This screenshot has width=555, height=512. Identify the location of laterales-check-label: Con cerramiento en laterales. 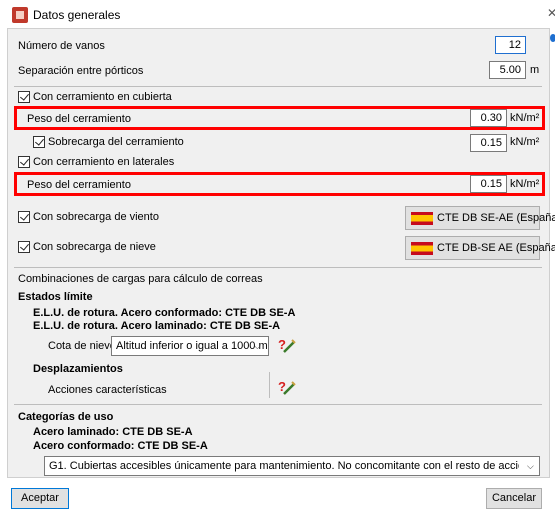
(104, 162).